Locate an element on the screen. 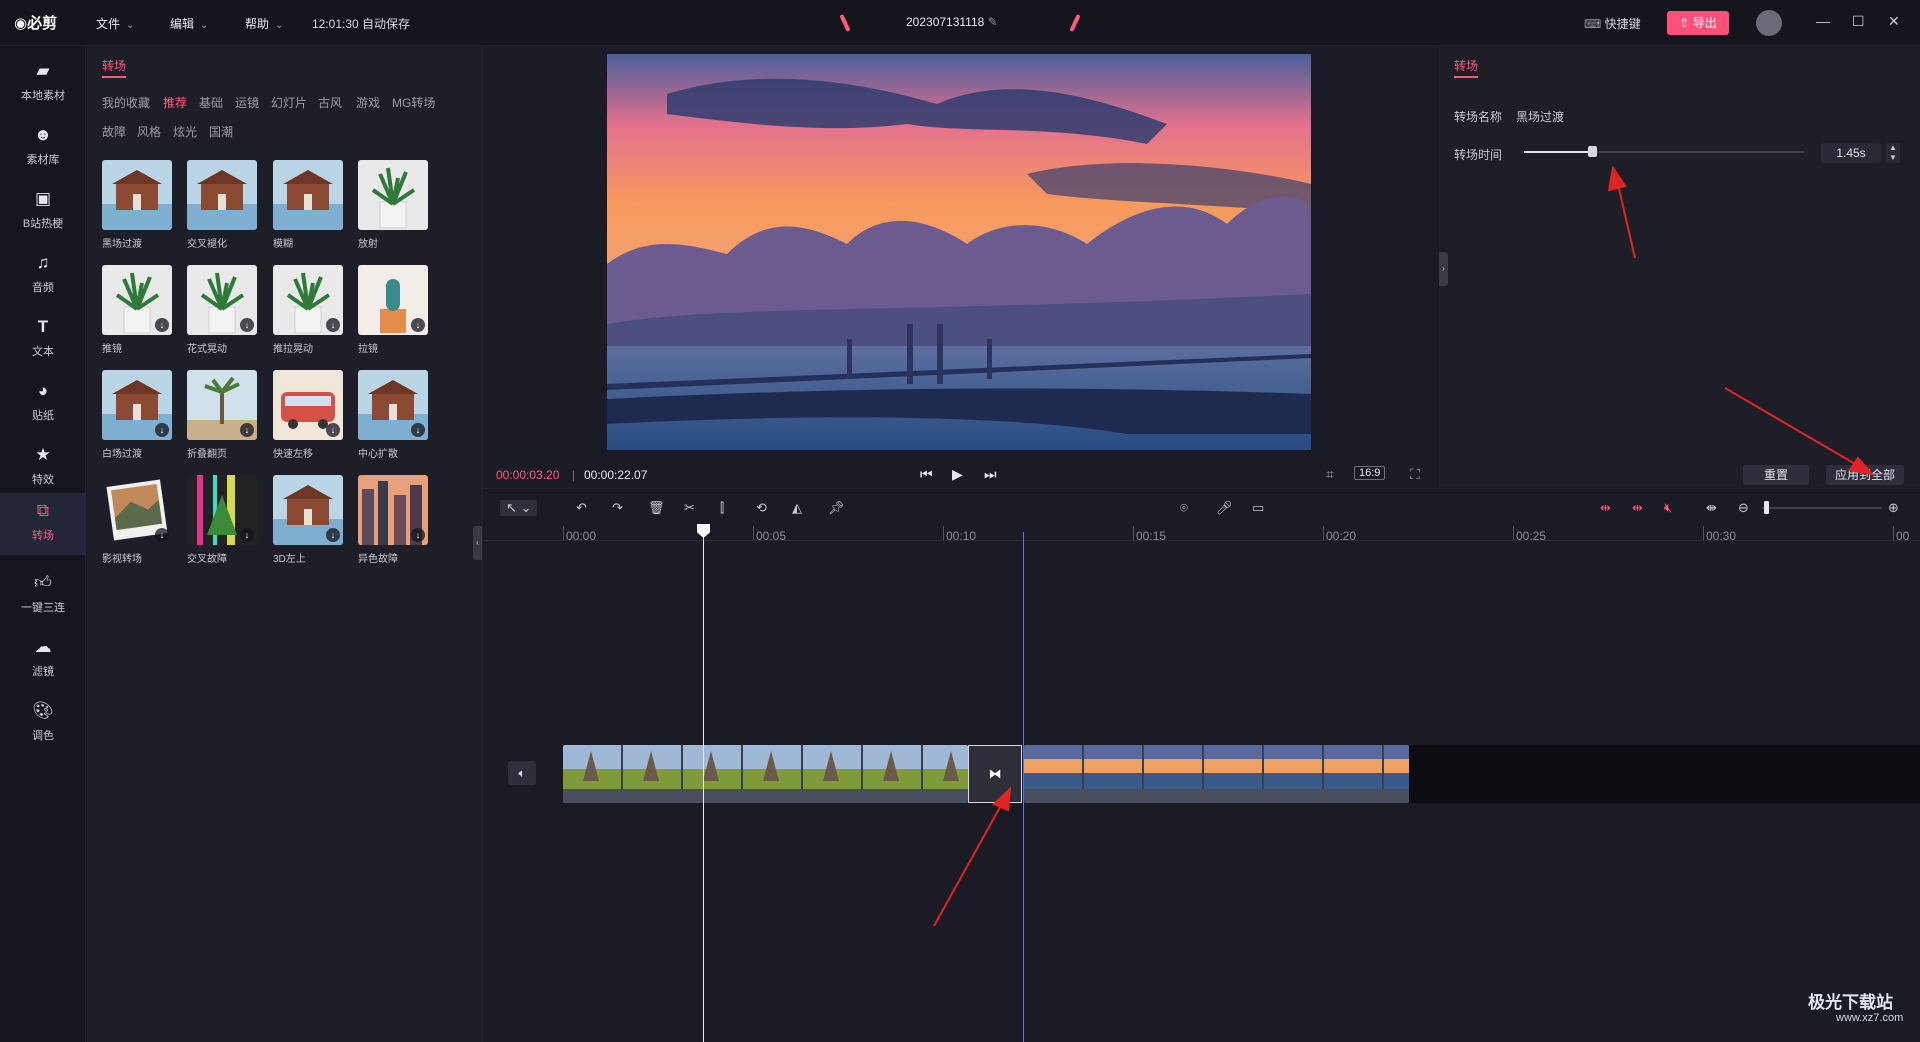  arrow-to-slider is located at coordinates (1626, 219).